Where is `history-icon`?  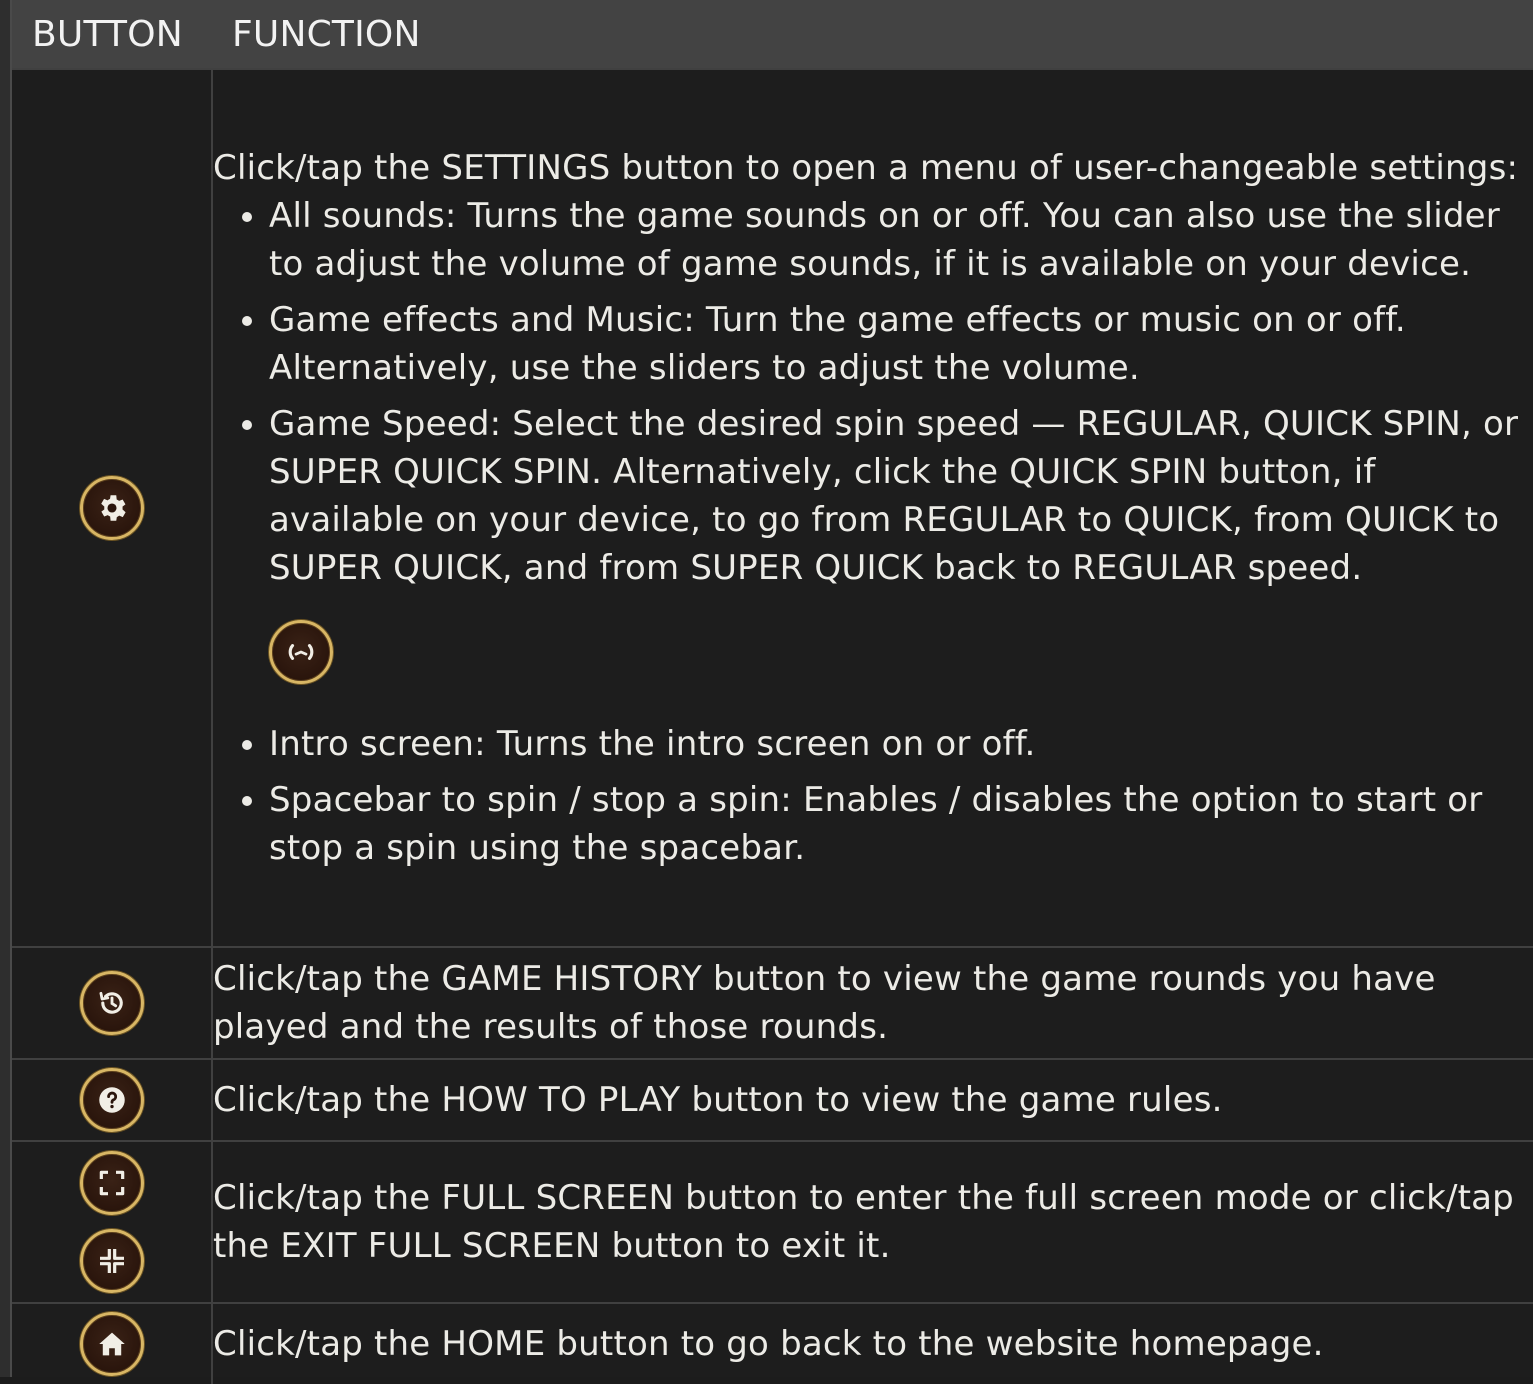
history-icon is located at coordinates (111, 1003).